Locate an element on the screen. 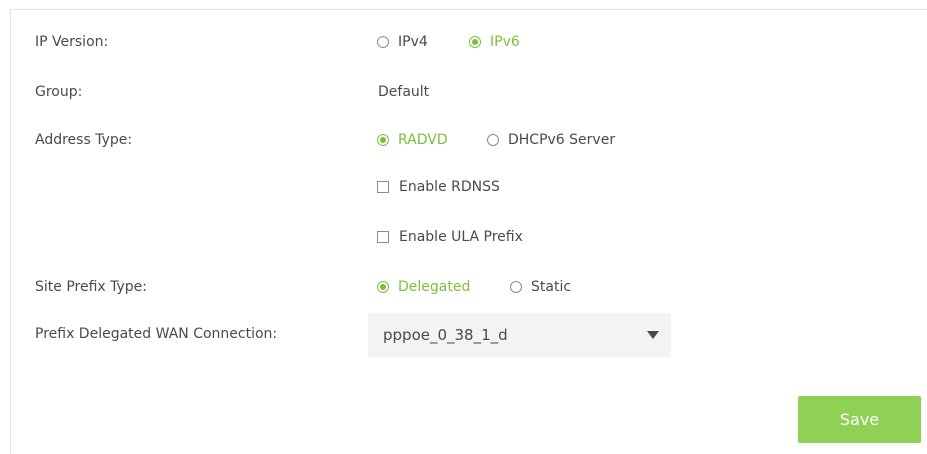  static-radio-label: Static is located at coordinates (551, 287).